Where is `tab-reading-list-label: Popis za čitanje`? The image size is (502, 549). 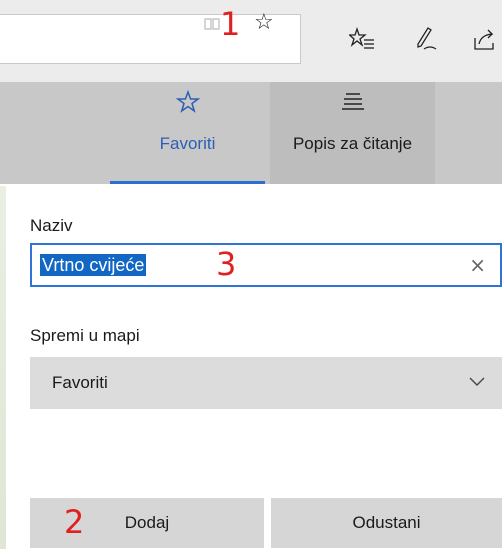
tab-reading-list-label: Popis za čitanje is located at coordinates (352, 143).